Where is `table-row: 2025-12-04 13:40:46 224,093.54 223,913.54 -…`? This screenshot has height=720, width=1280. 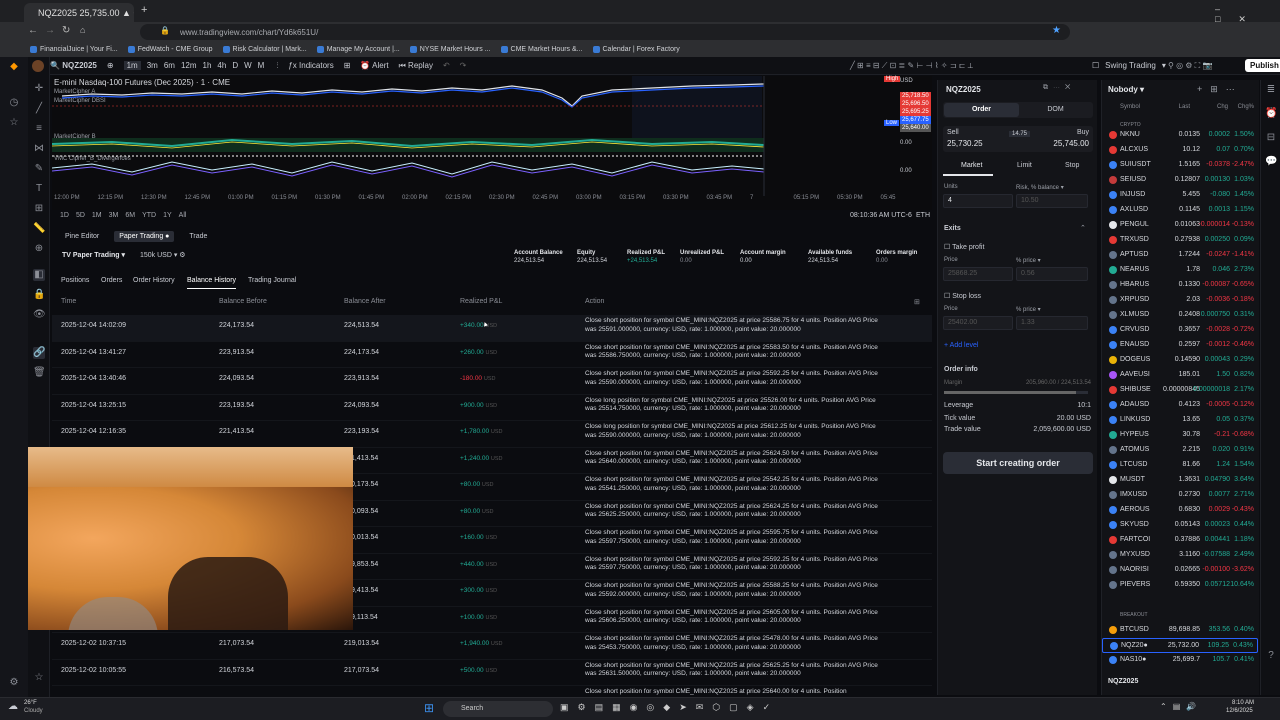
table-row: 2025-12-04 13:40:46 224,093.54 223,913.54 -… is located at coordinates (492, 381).